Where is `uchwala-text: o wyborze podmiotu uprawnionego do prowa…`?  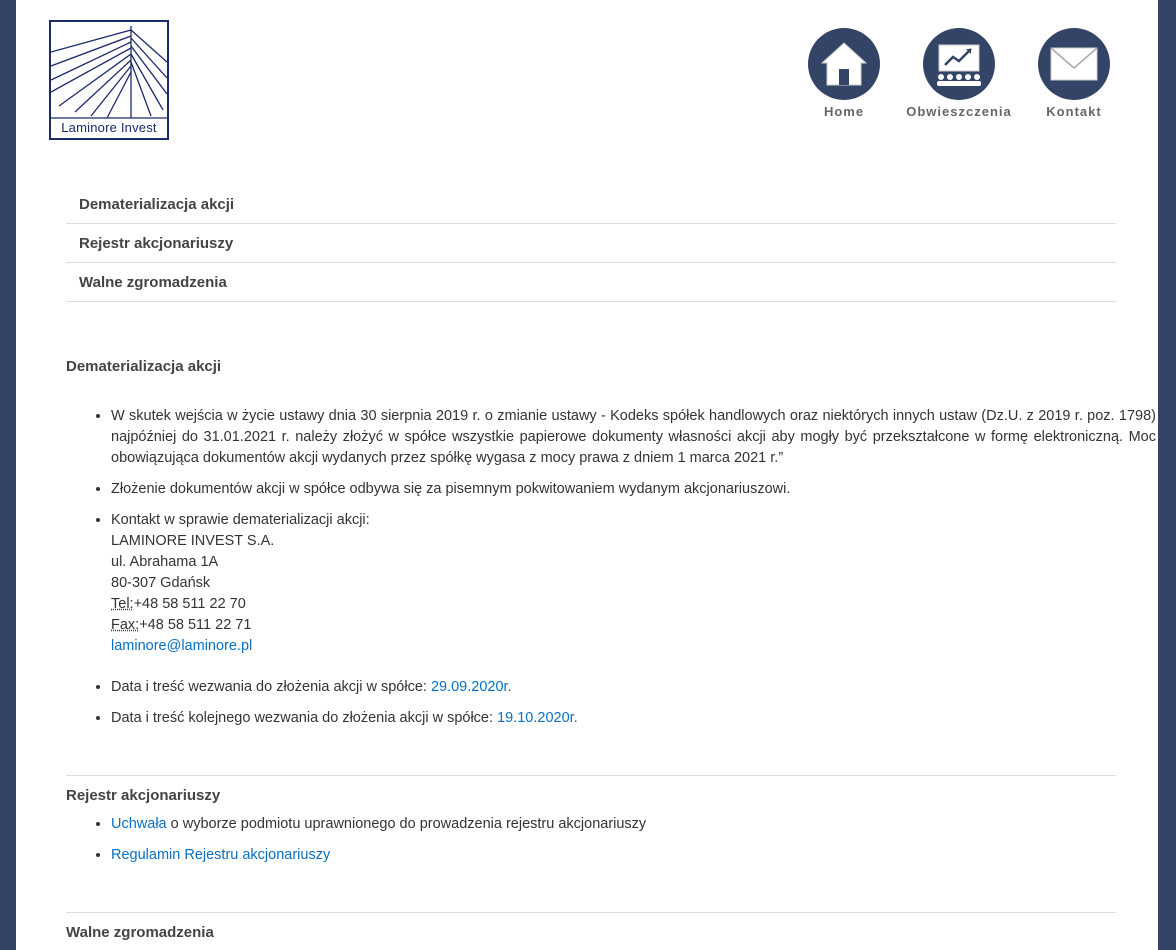 uchwala-text: o wyborze podmiotu uprawnionego do prowa… is located at coordinates (406, 824).